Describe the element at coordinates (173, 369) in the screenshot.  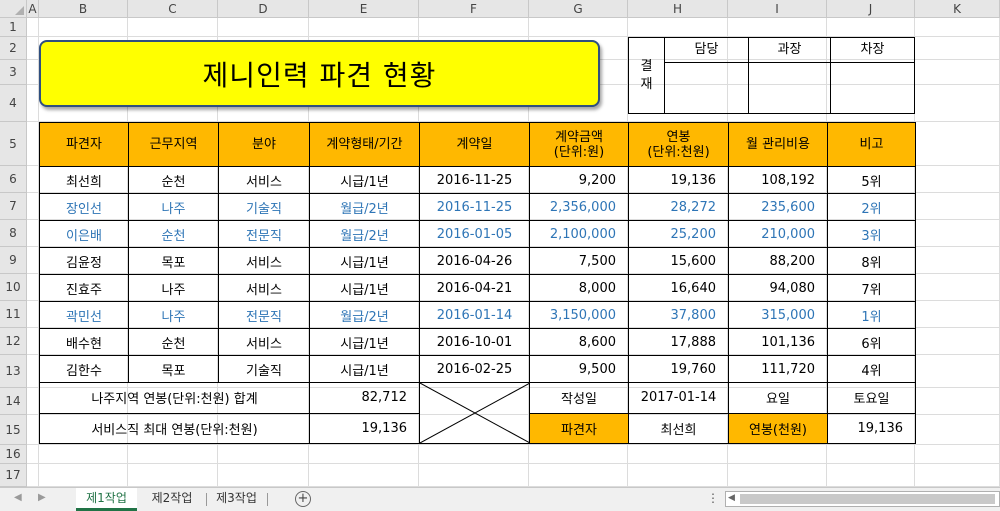
I see `table-cell: 목포` at that location.